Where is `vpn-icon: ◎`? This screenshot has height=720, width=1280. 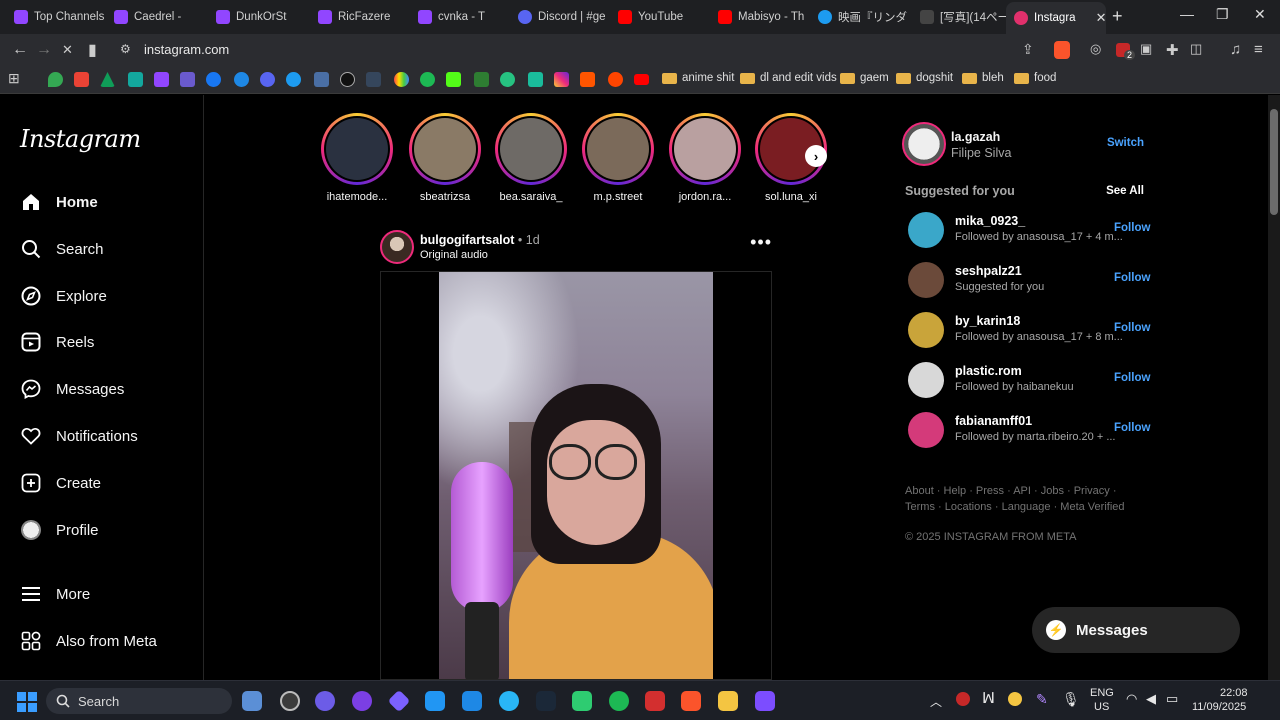 vpn-icon: ◎ is located at coordinates (1095, 49).